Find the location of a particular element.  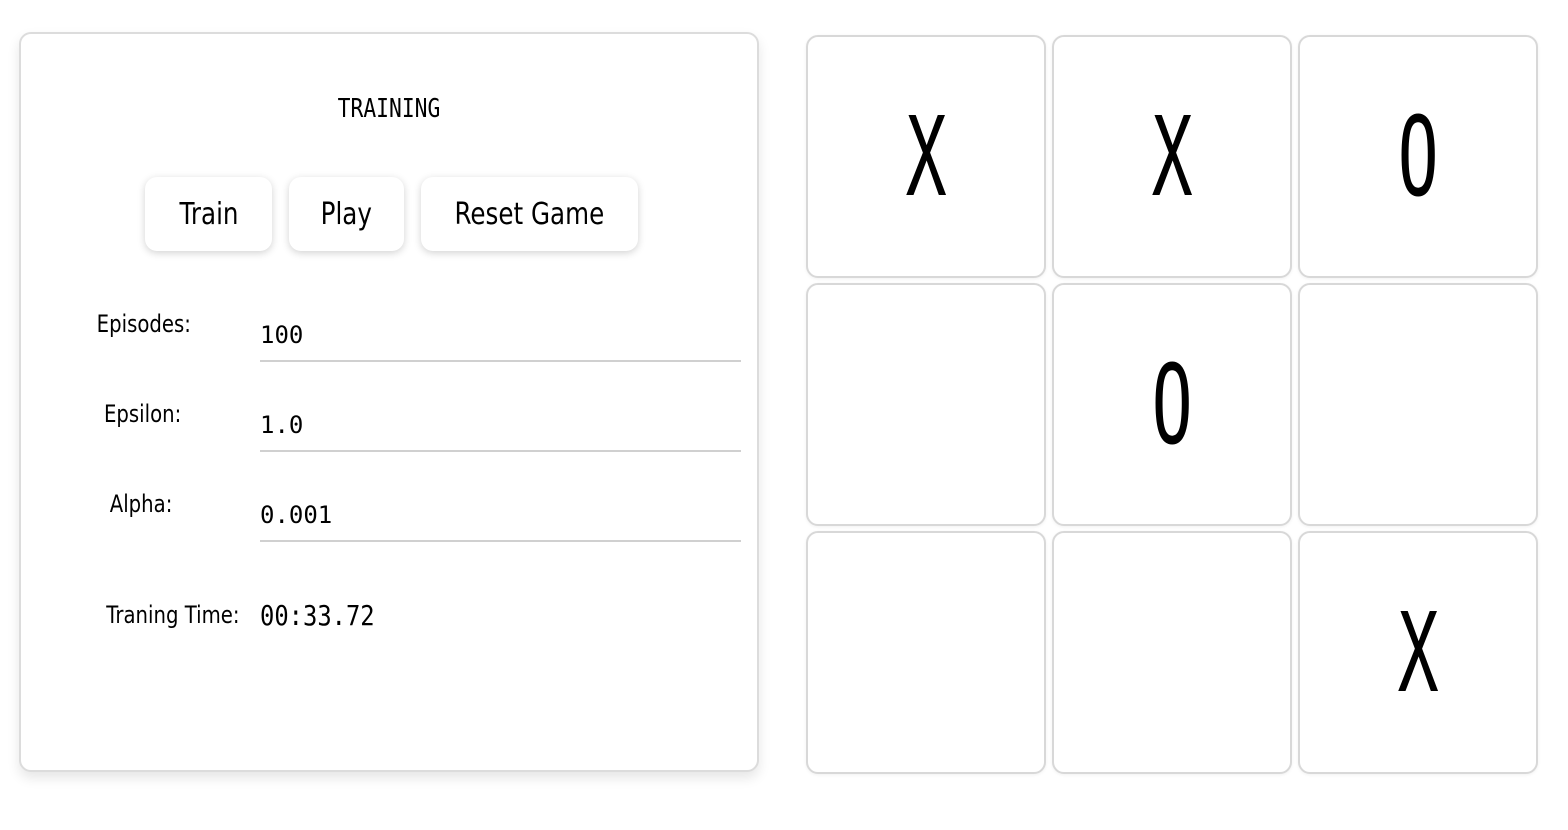

epsilon-input is located at coordinates (500, 426).